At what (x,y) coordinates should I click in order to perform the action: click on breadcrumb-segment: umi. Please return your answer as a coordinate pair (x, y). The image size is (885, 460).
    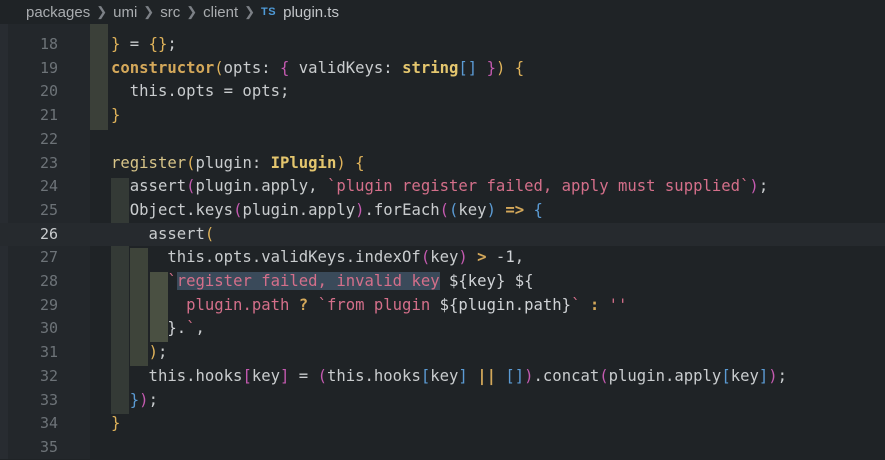
    Looking at the image, I should click on (125, 12).